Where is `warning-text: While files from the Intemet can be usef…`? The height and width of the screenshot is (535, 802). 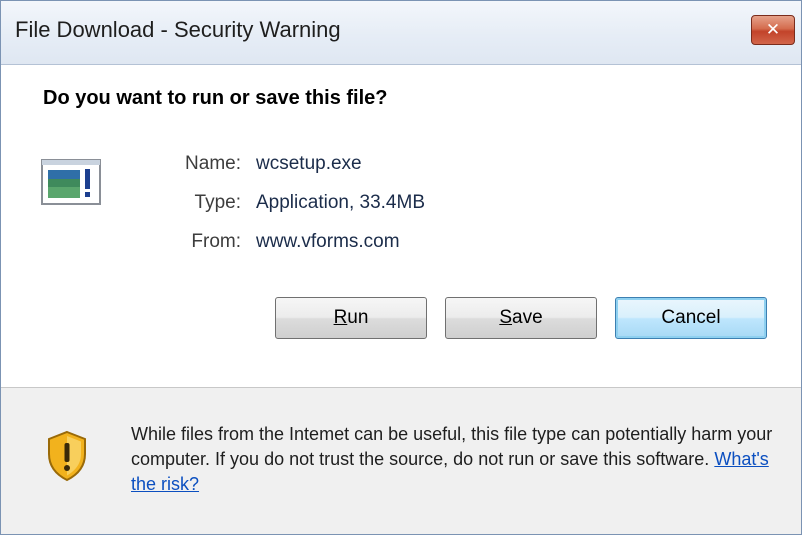
warning-text: While files from the Intemet can be usef… is located at coordinates (452, 446).